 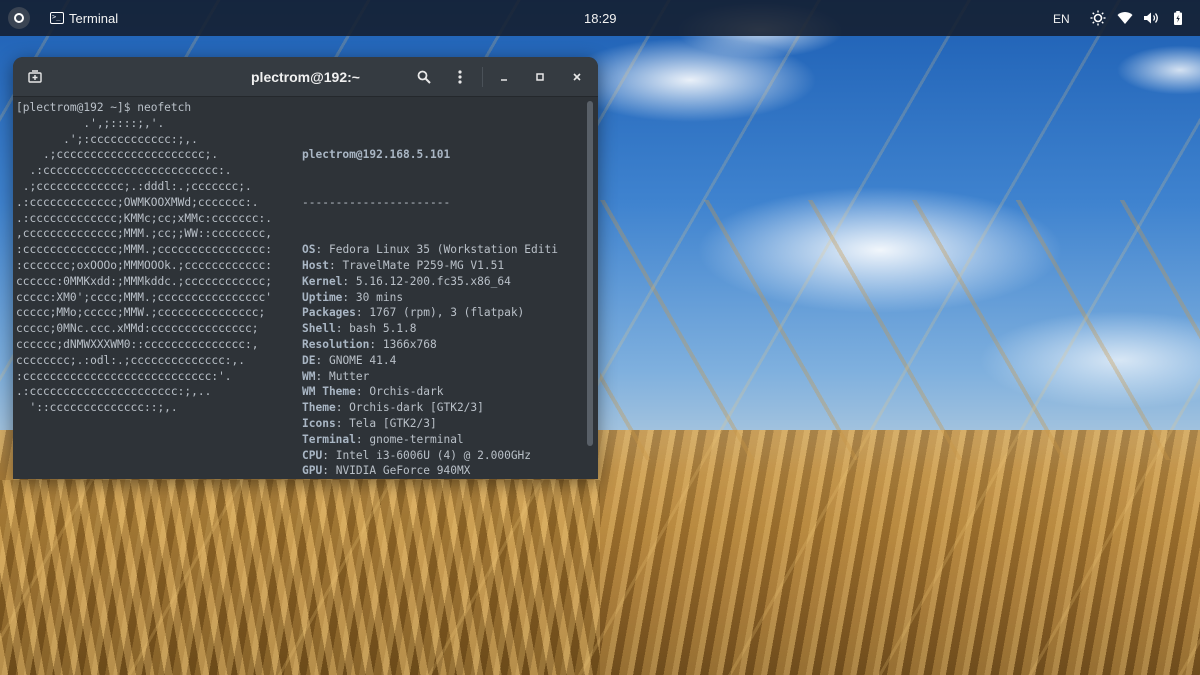 What do you see at coordinates (137, 202) in the screenshot?
I see `logo-line: .:ccccccccccccc;OWMKOOXMWd;ccccccc:.` at bounding box center [137, 202].